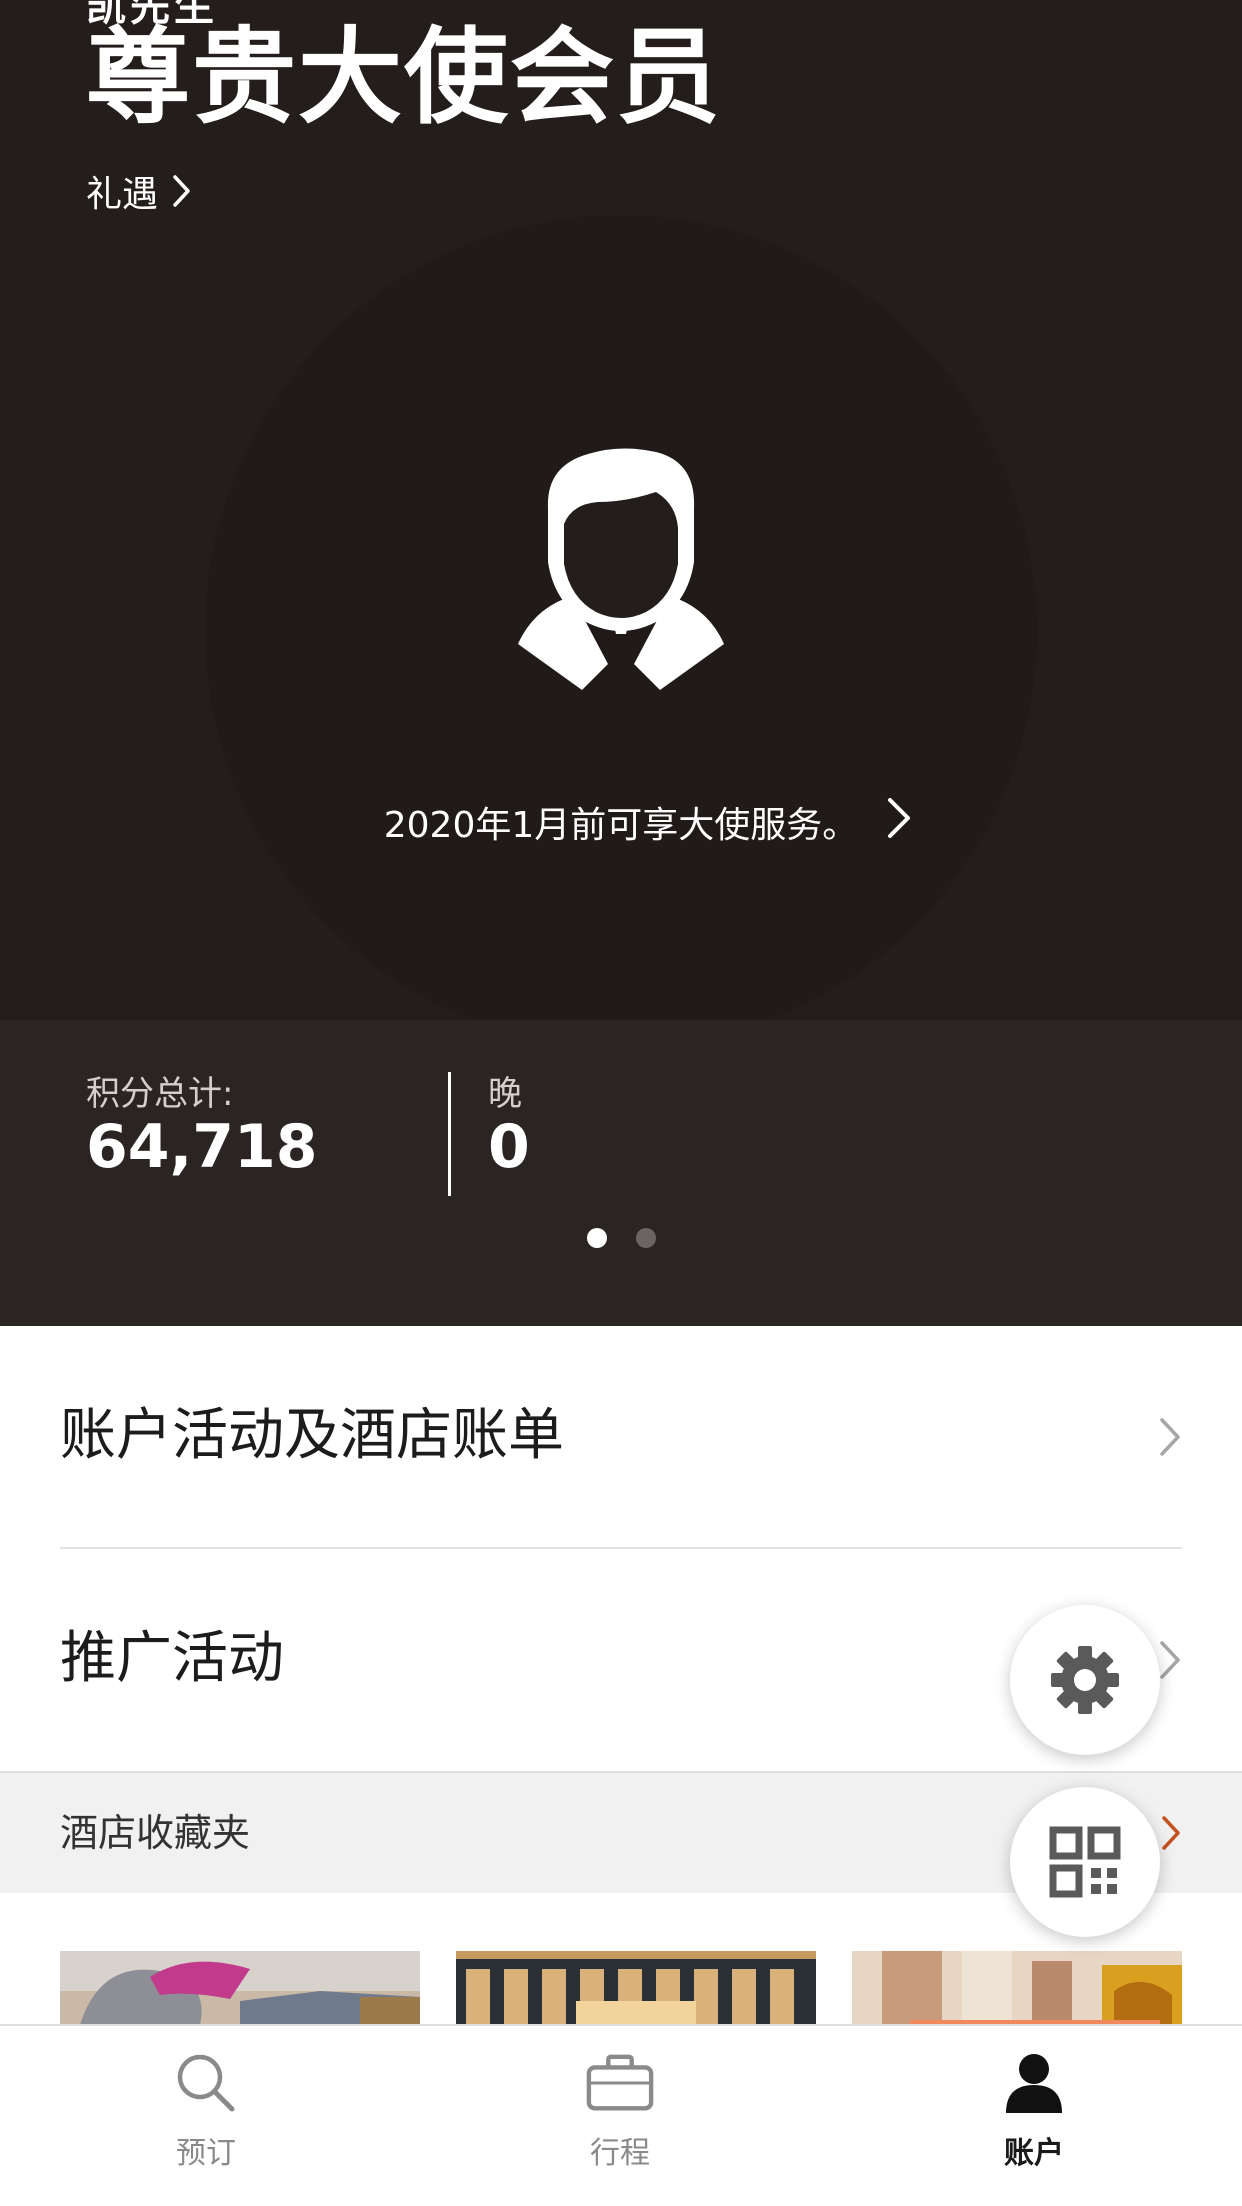 The image size is (1242, 2206). What do you see at coordinates (1034, 2083) in the screenshot?
I see `person-icon` at bounding box center [1034, 2083].